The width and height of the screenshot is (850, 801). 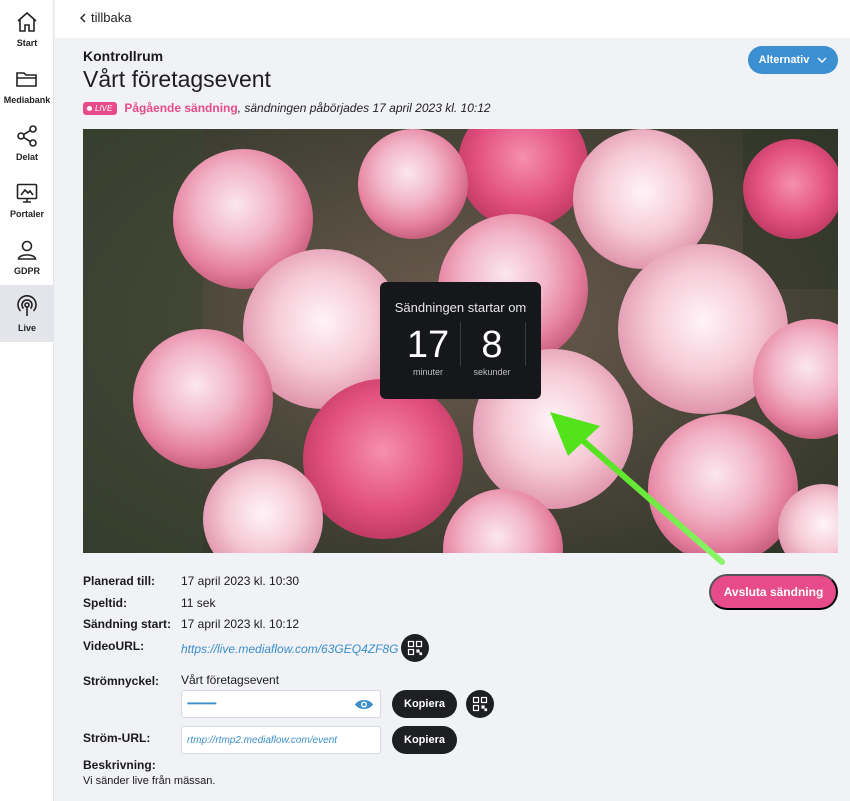 I want to click on description-label: Beskrivning:, so click(x=119, y=765).